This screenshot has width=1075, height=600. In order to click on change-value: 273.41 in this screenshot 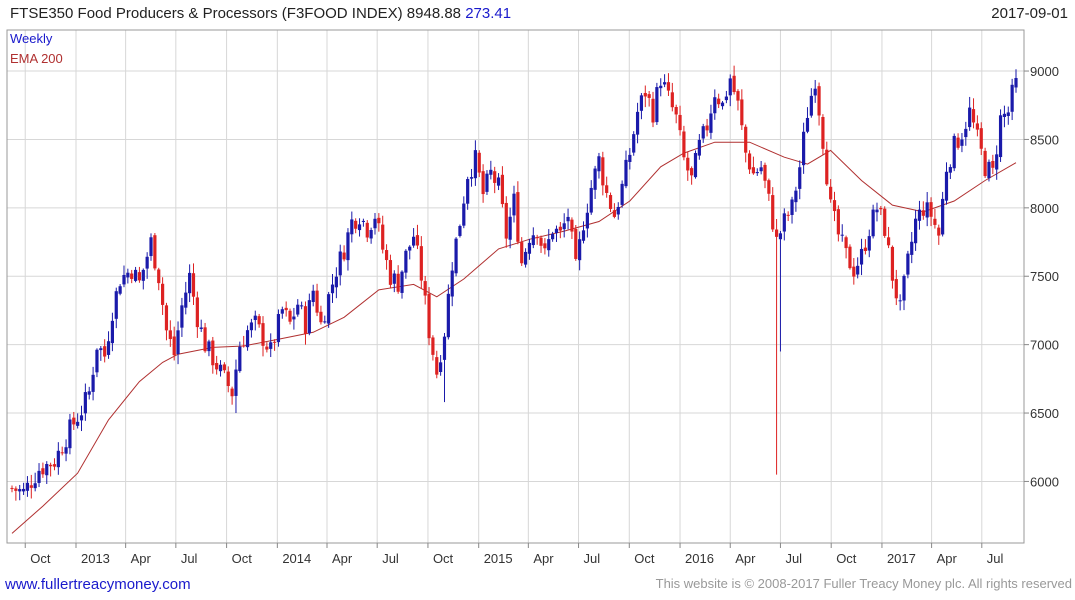, I will do `click(488, 13)`.